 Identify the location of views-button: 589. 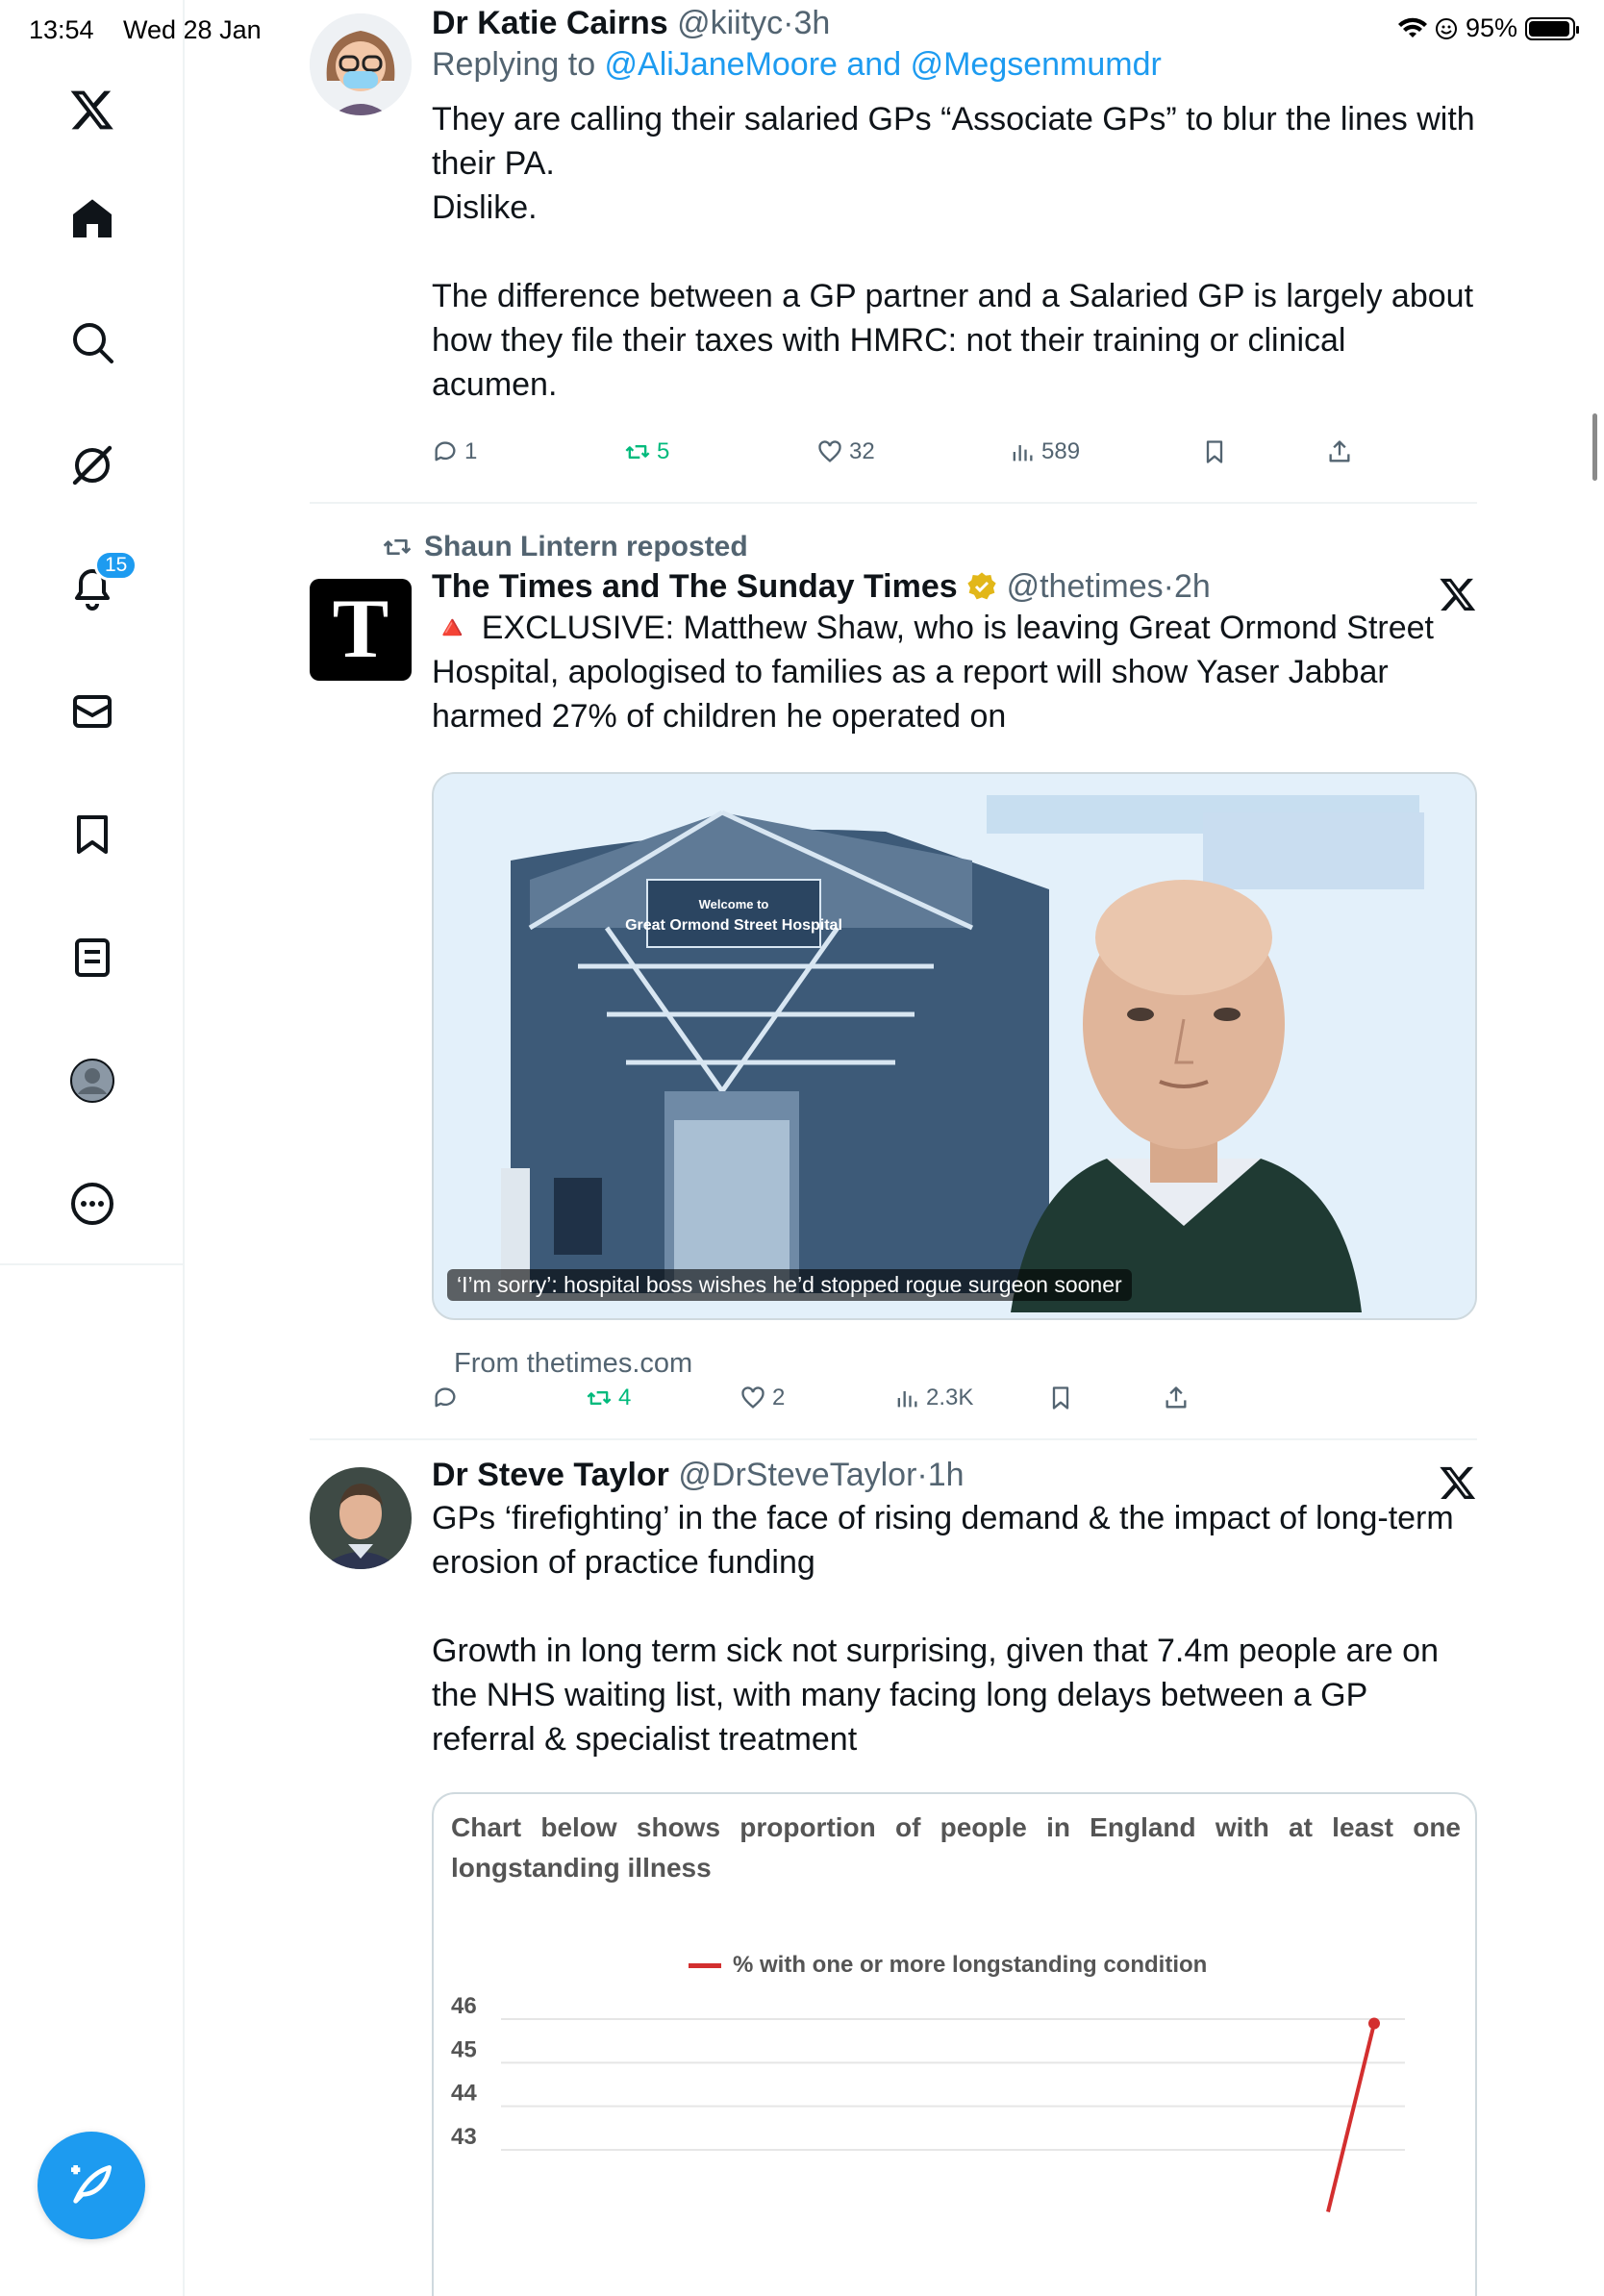
(1044, 451).